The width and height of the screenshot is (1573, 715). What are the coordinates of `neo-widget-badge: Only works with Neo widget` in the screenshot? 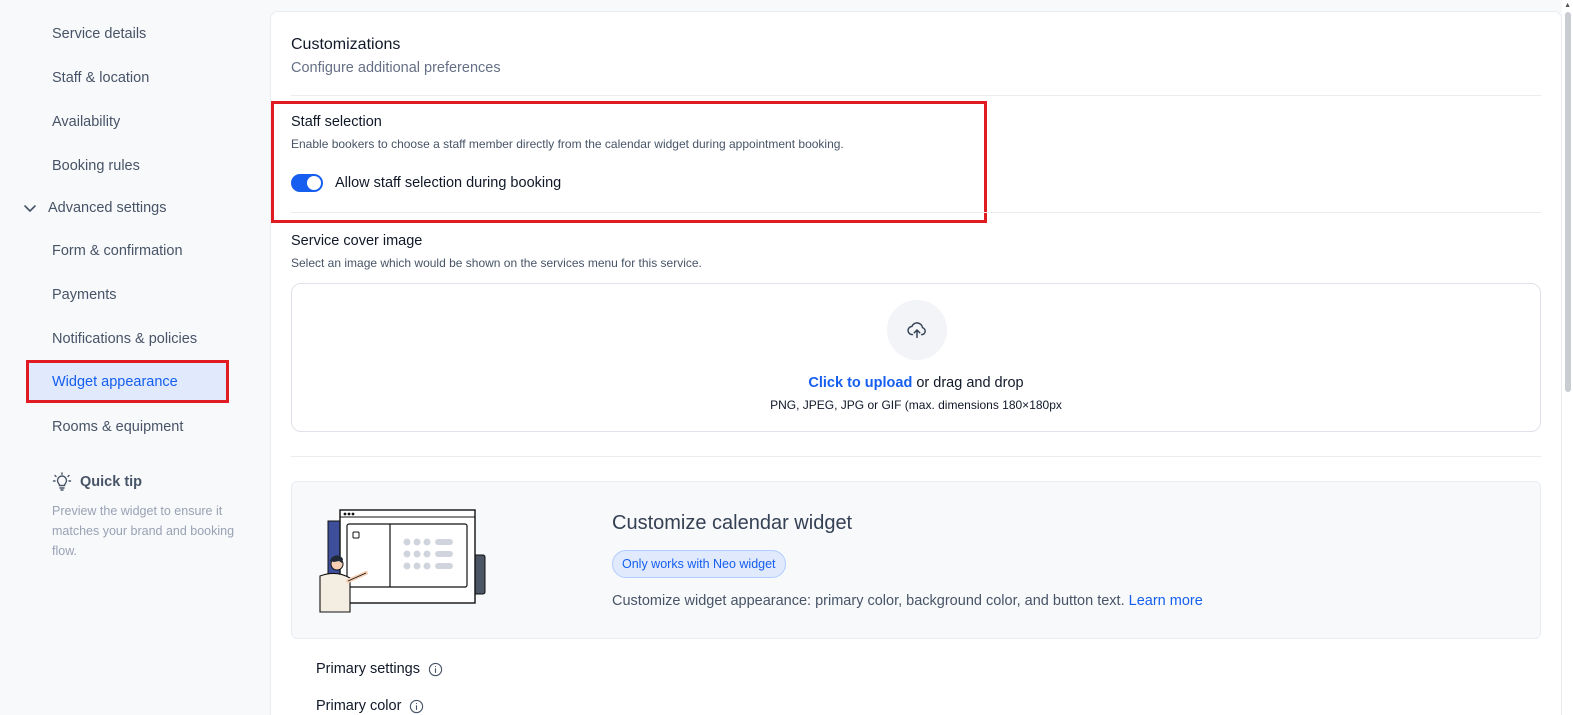 It's located at (699, 564).